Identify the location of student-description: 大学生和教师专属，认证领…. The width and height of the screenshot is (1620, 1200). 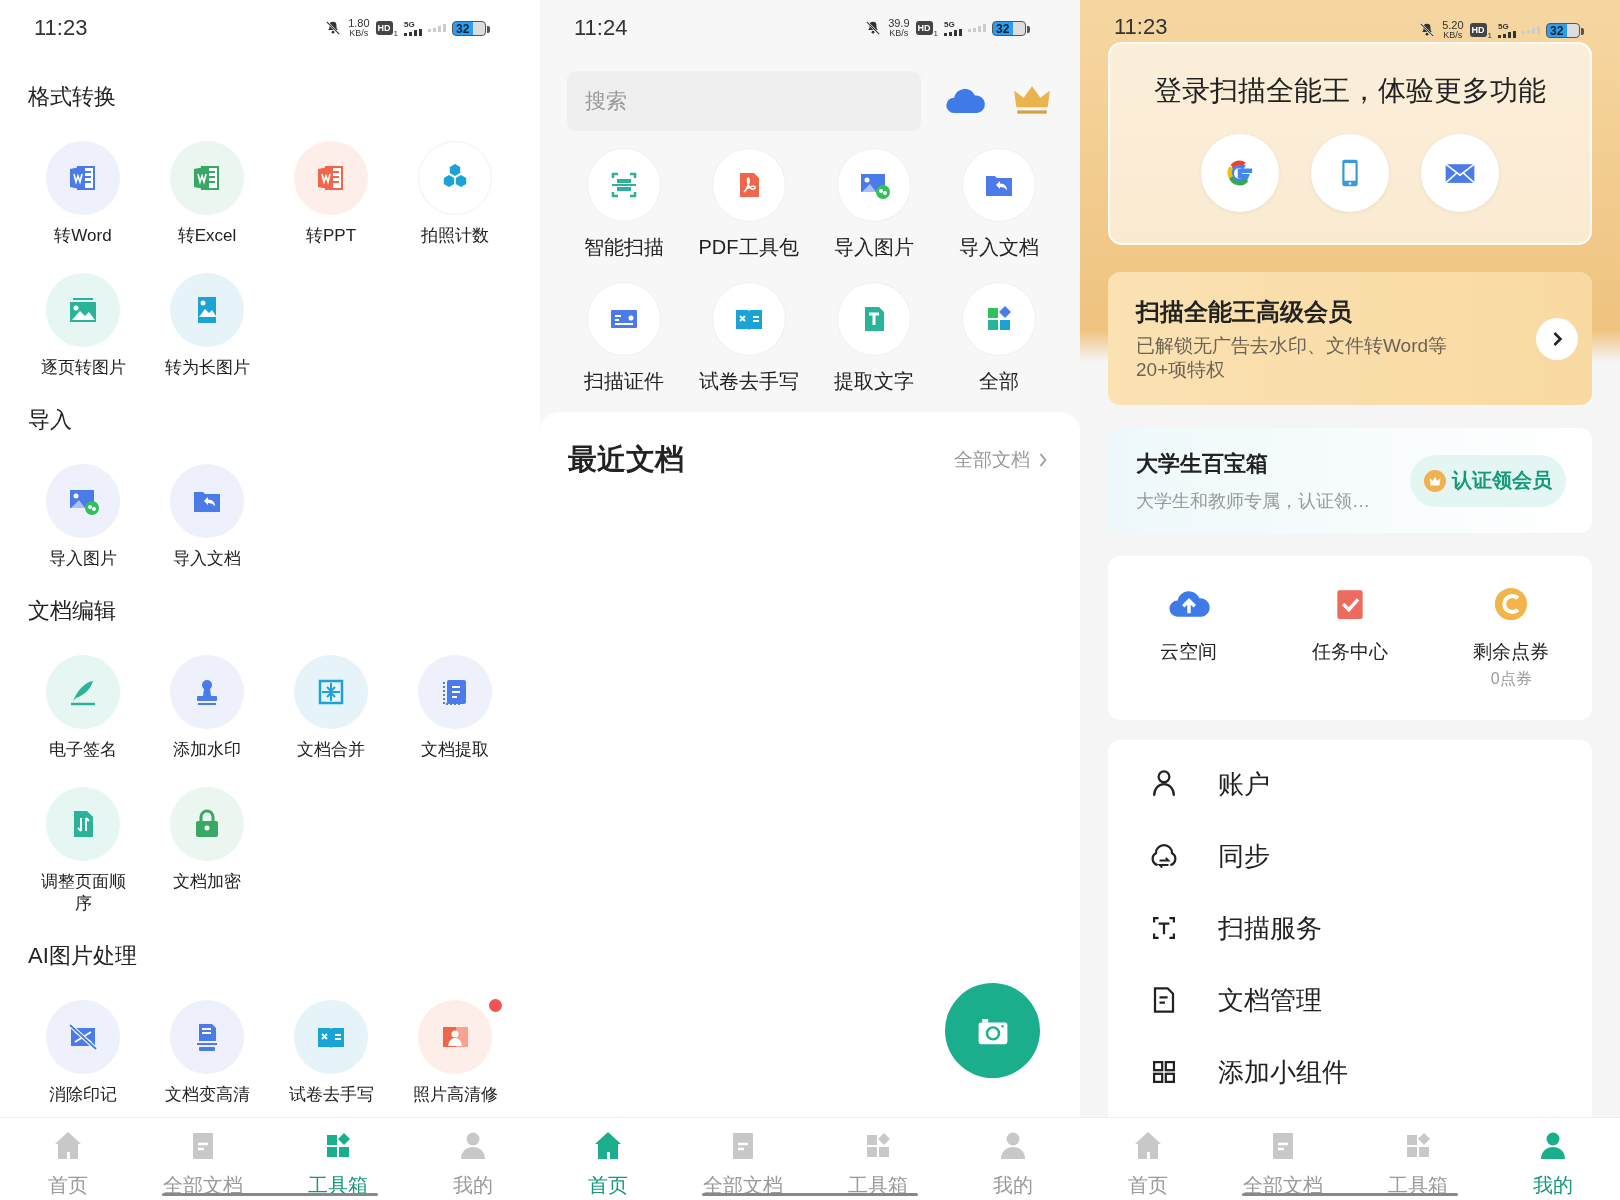
(1253, 501).